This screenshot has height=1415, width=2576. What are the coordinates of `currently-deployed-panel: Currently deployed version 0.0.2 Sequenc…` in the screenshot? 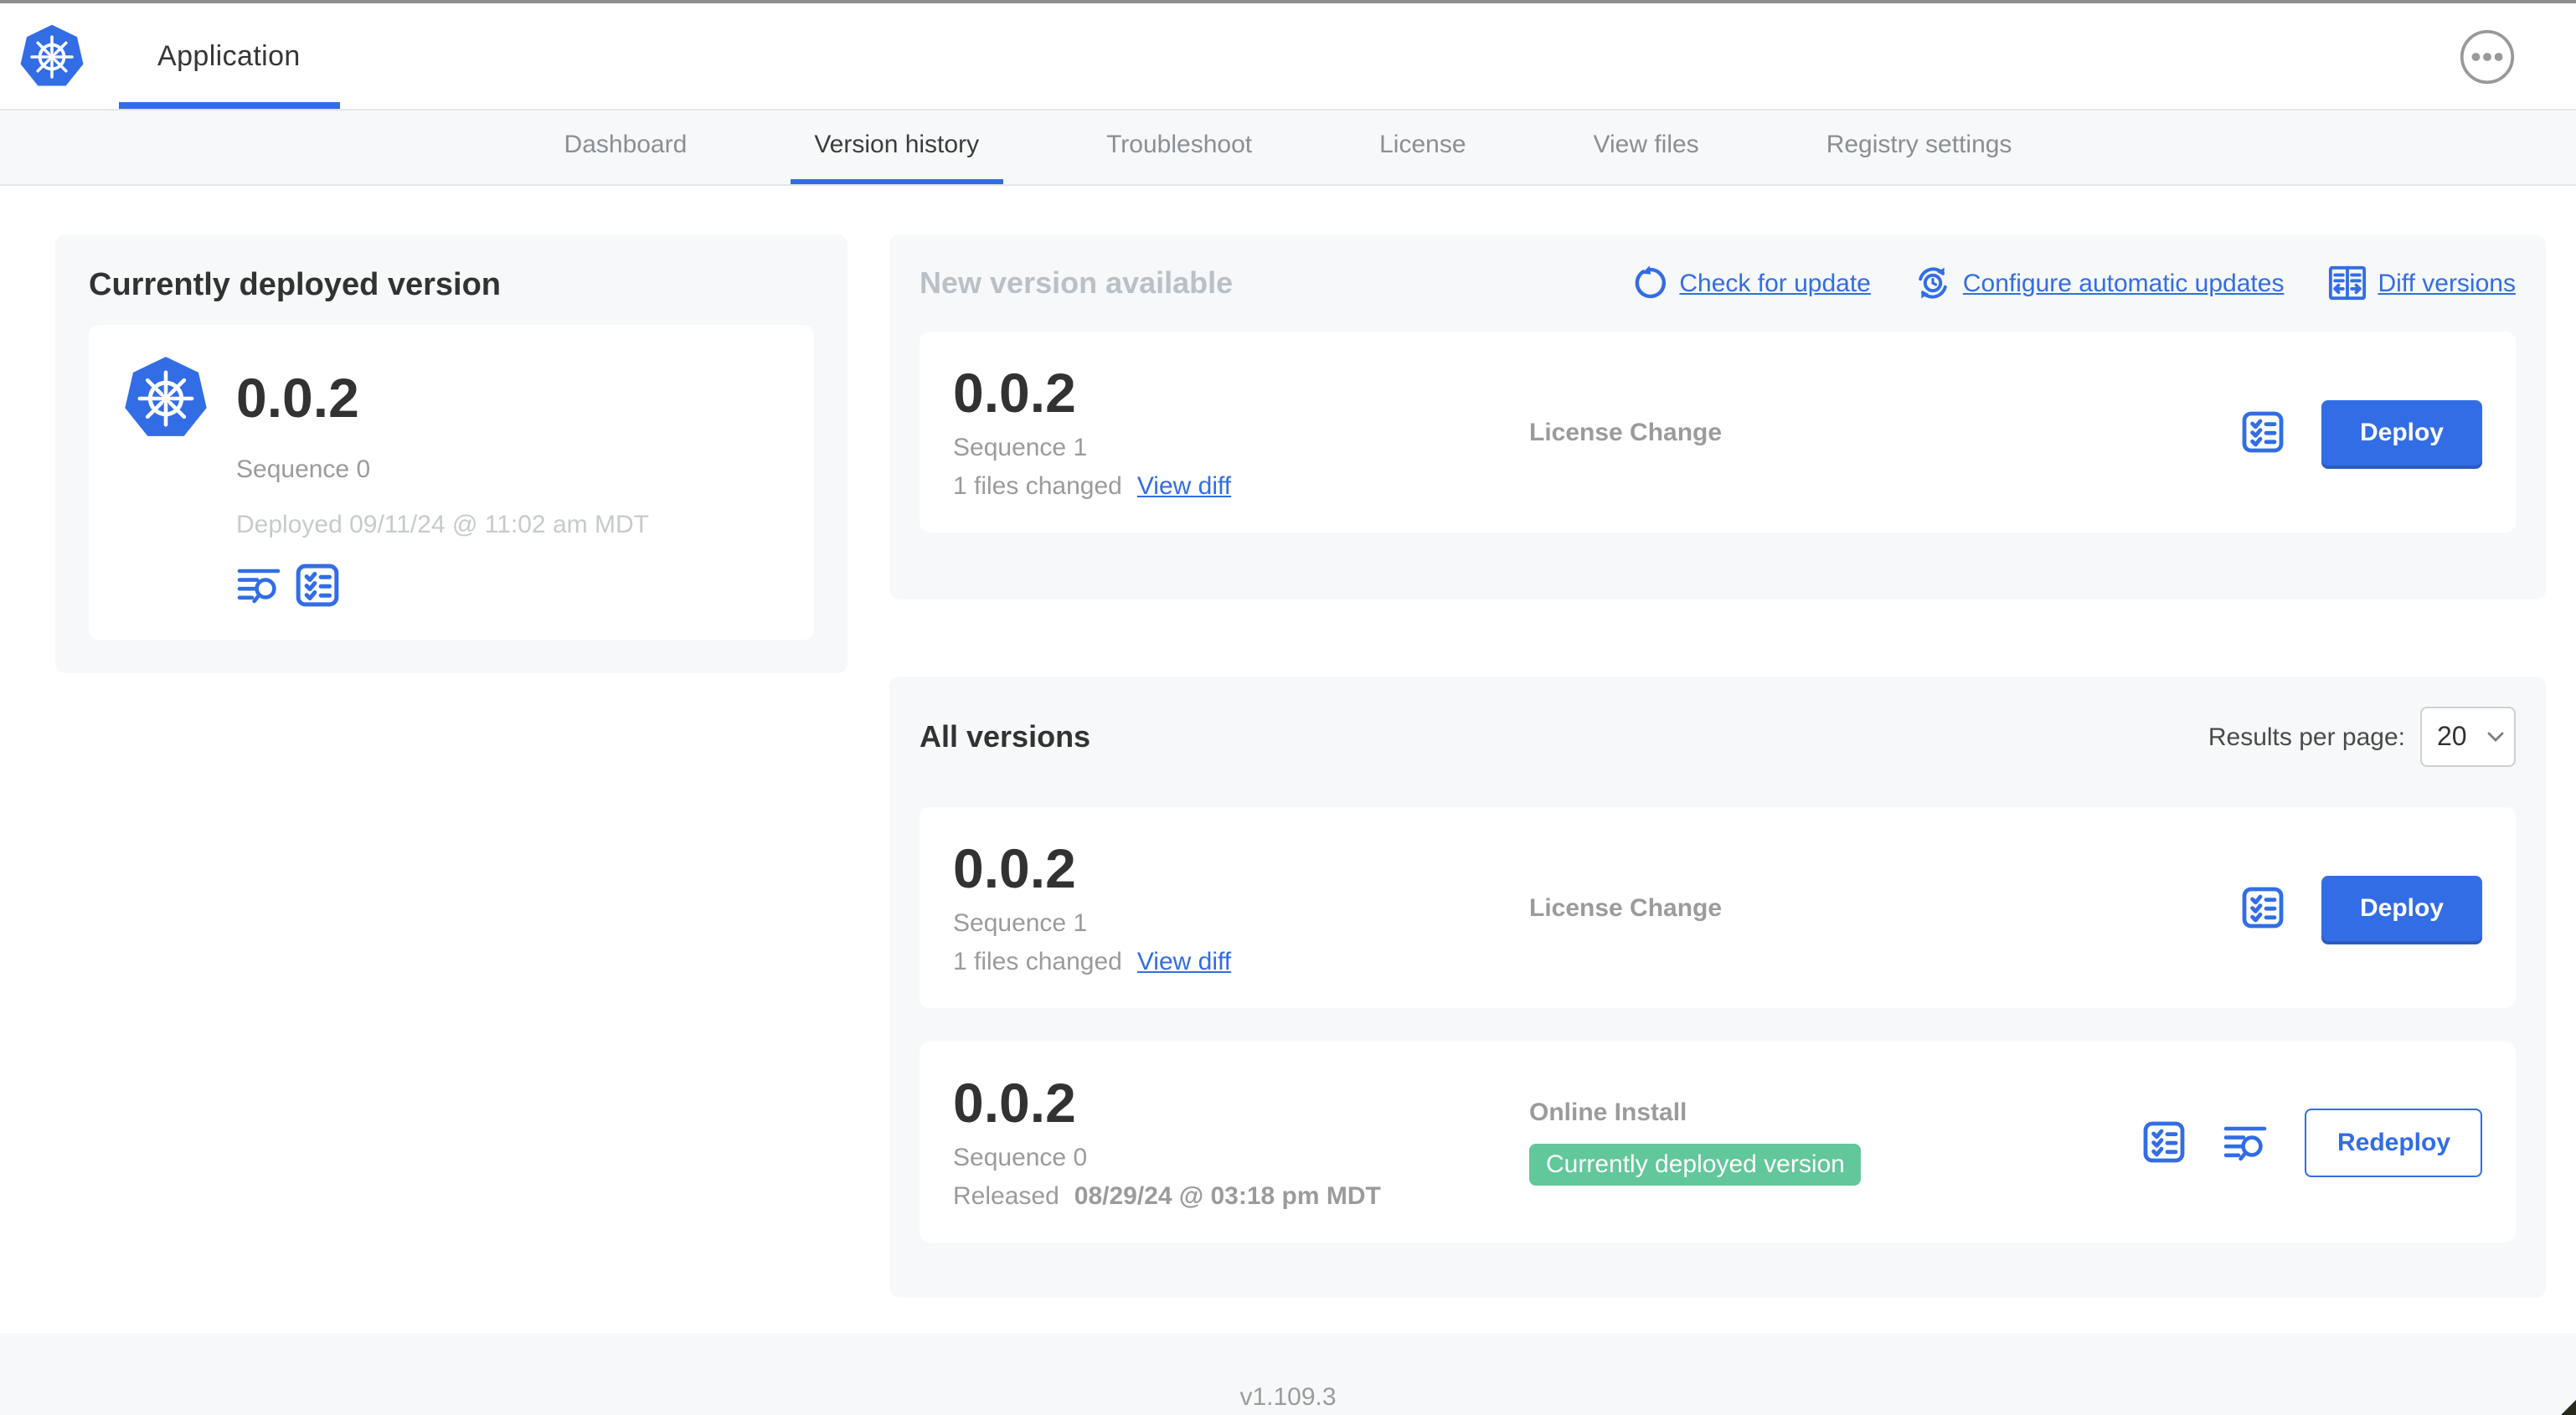 It's located at (451, 453).